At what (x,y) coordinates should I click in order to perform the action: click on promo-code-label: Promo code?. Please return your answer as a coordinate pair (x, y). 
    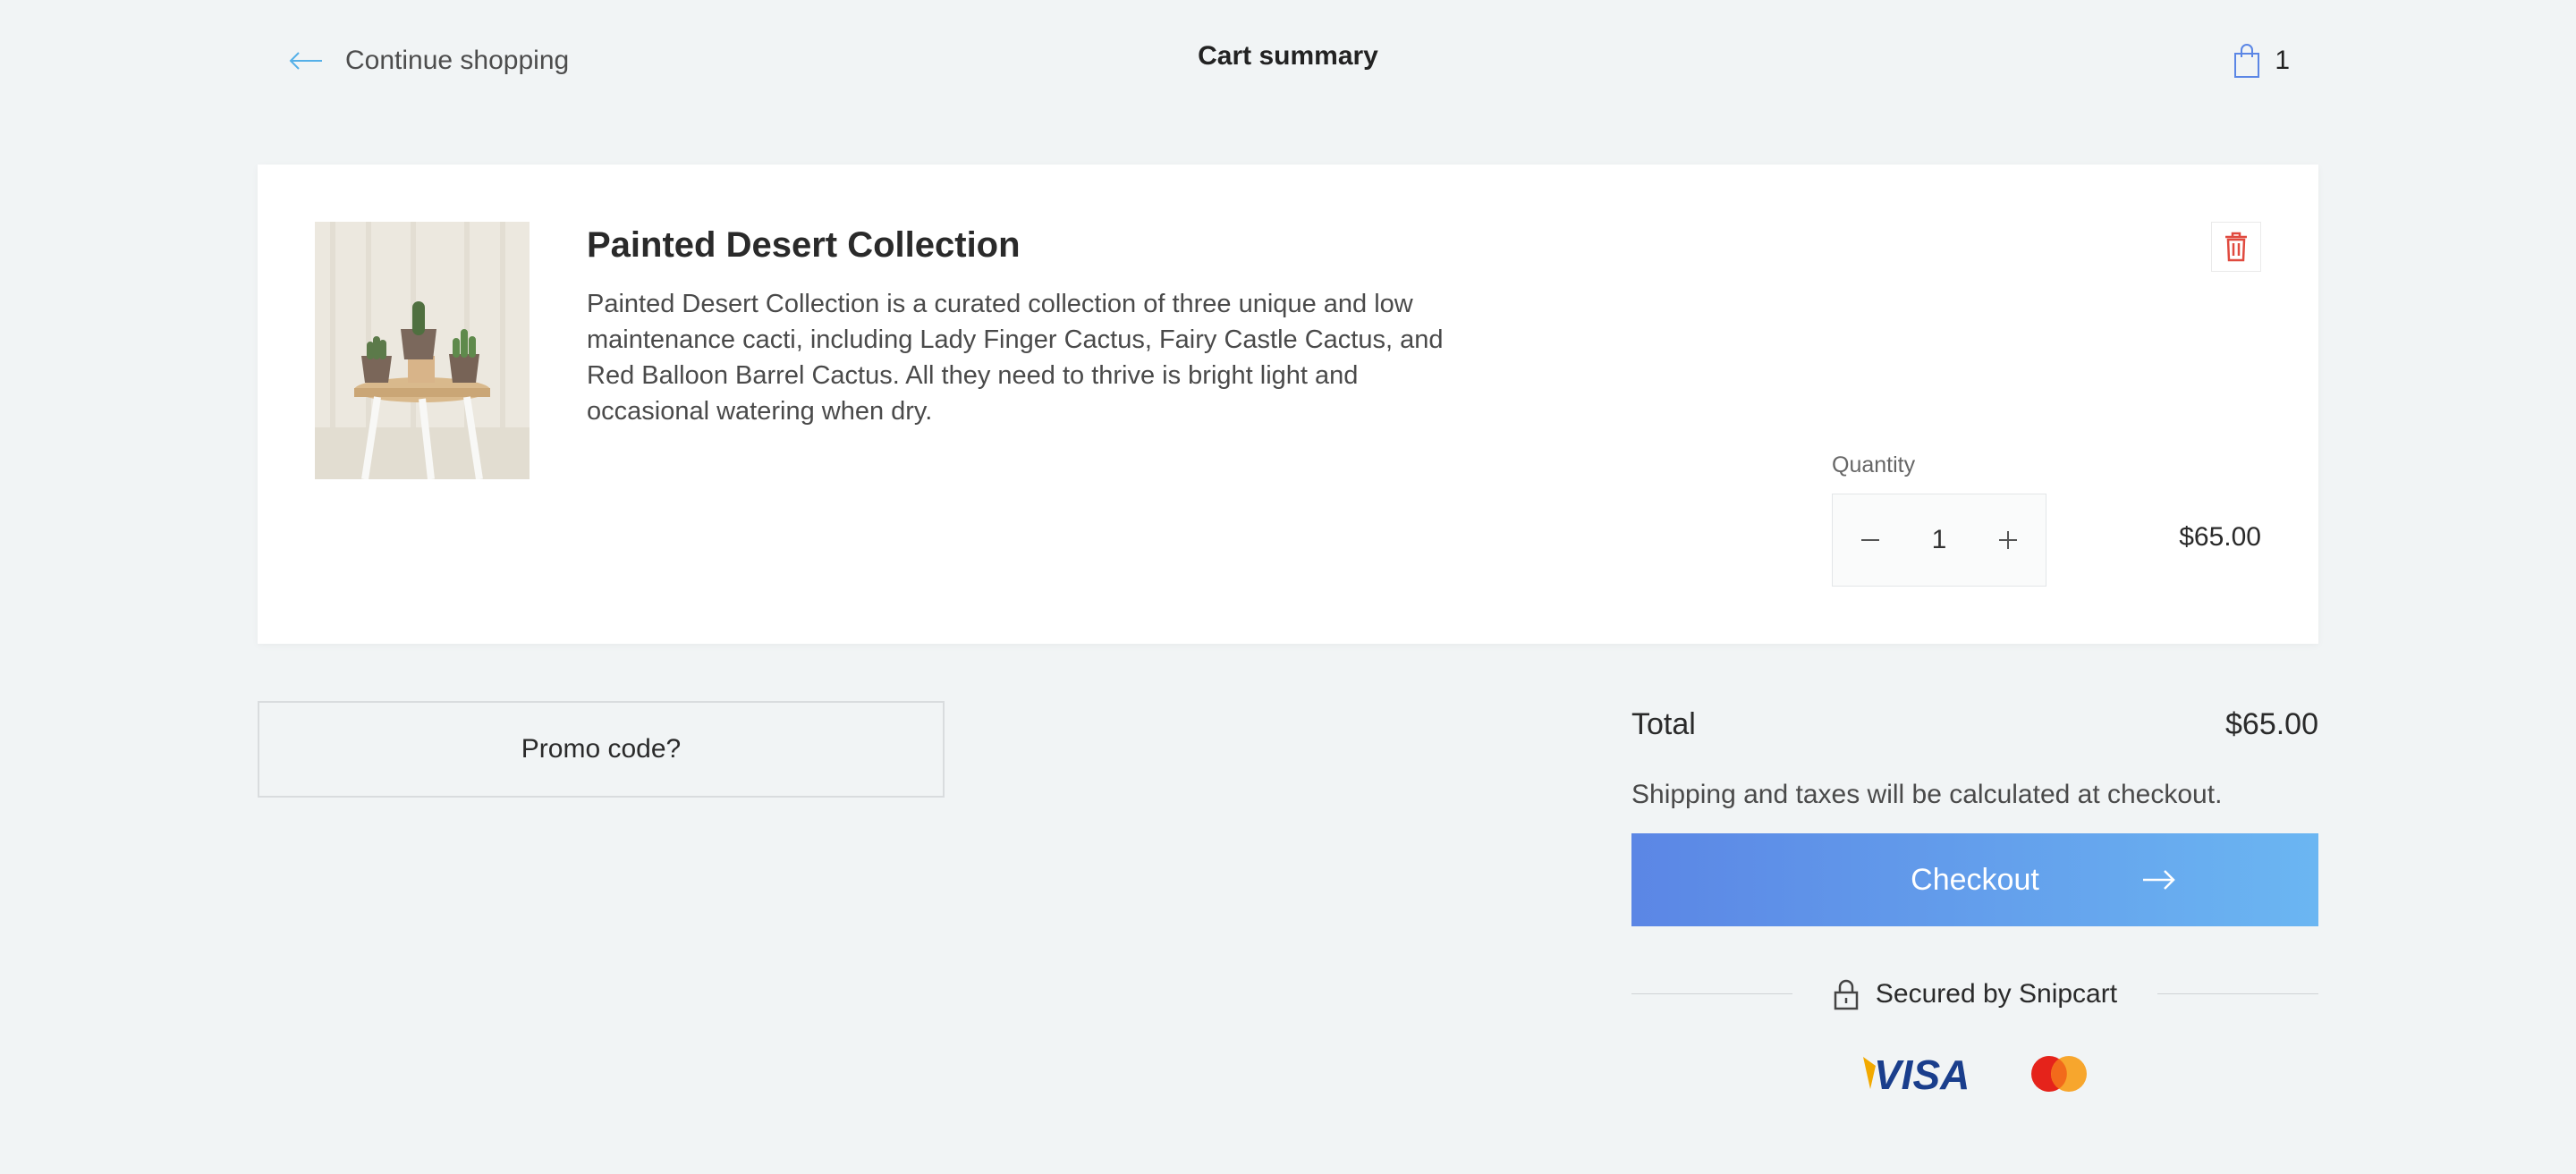
    Looking at the image, I should click on (601, 749).